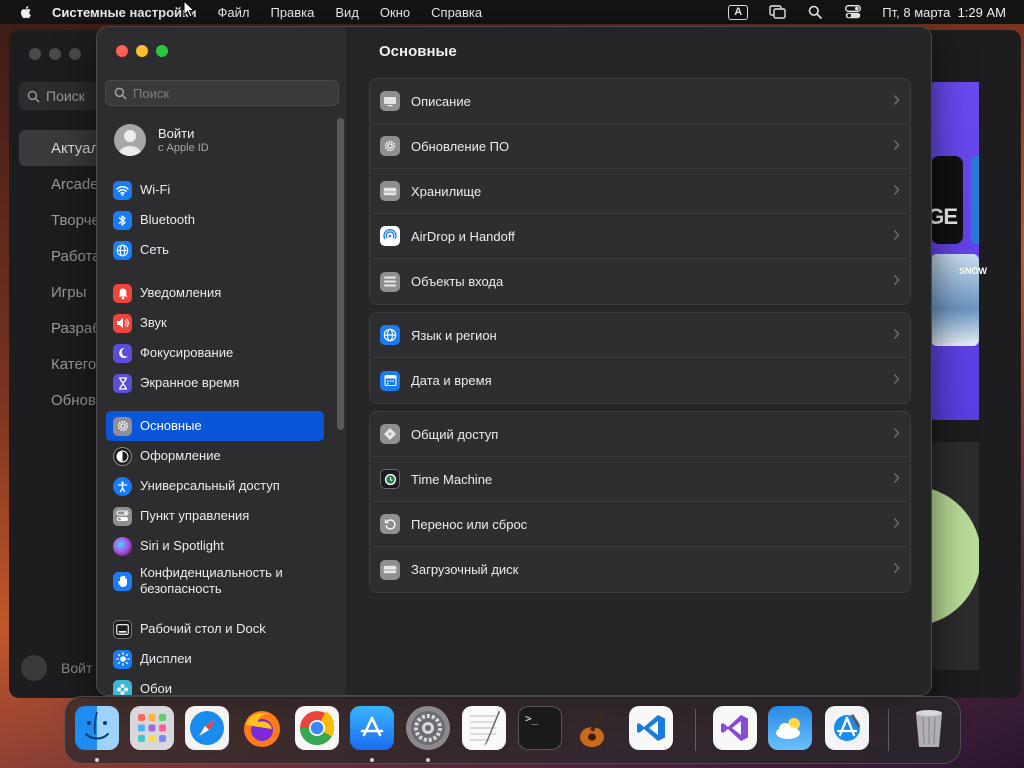 The width and height of the screenshot is (1024, 768). I want to click on sidebar-item-label: Дисплеи, so click(166, 658).